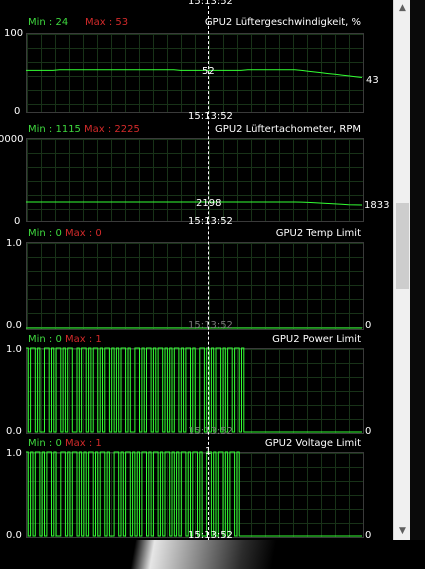  I want to click on scroll-up-arrow-icon: ▲, so click(402, 8).